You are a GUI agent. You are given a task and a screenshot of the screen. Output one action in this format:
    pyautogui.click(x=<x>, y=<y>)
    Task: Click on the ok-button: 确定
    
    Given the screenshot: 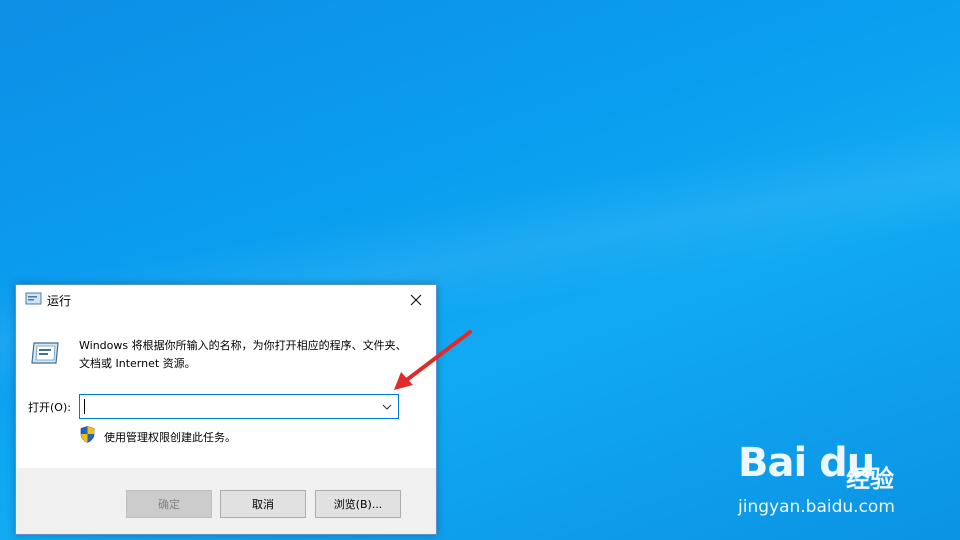 What is the action you would take?
    pyautogui.click(x=169, y=504)
    